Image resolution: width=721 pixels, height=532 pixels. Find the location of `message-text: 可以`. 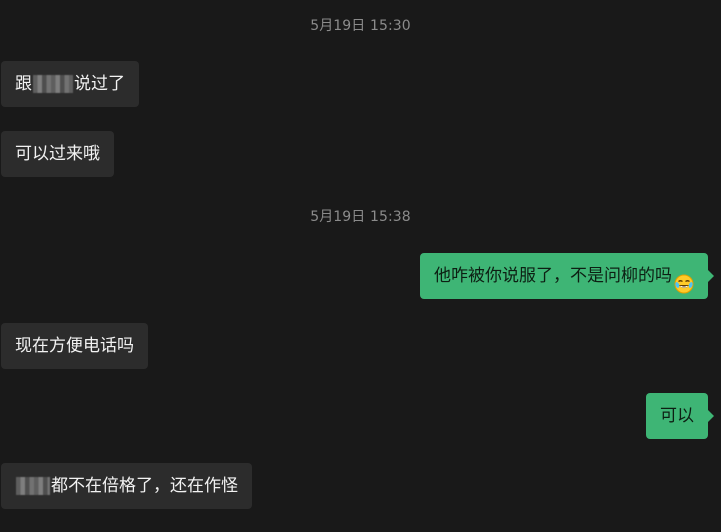

message-text: 可以 is located at coordinates (677, 416).